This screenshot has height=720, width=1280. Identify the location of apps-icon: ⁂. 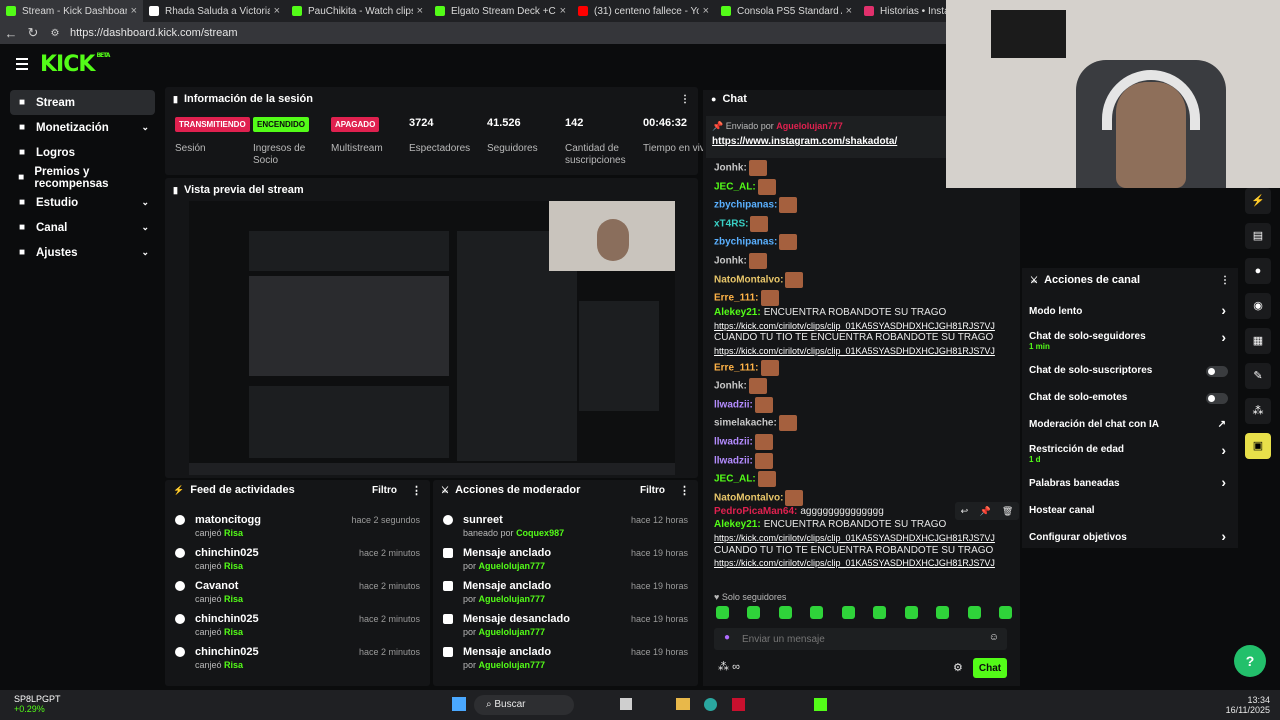
(1258, 411).